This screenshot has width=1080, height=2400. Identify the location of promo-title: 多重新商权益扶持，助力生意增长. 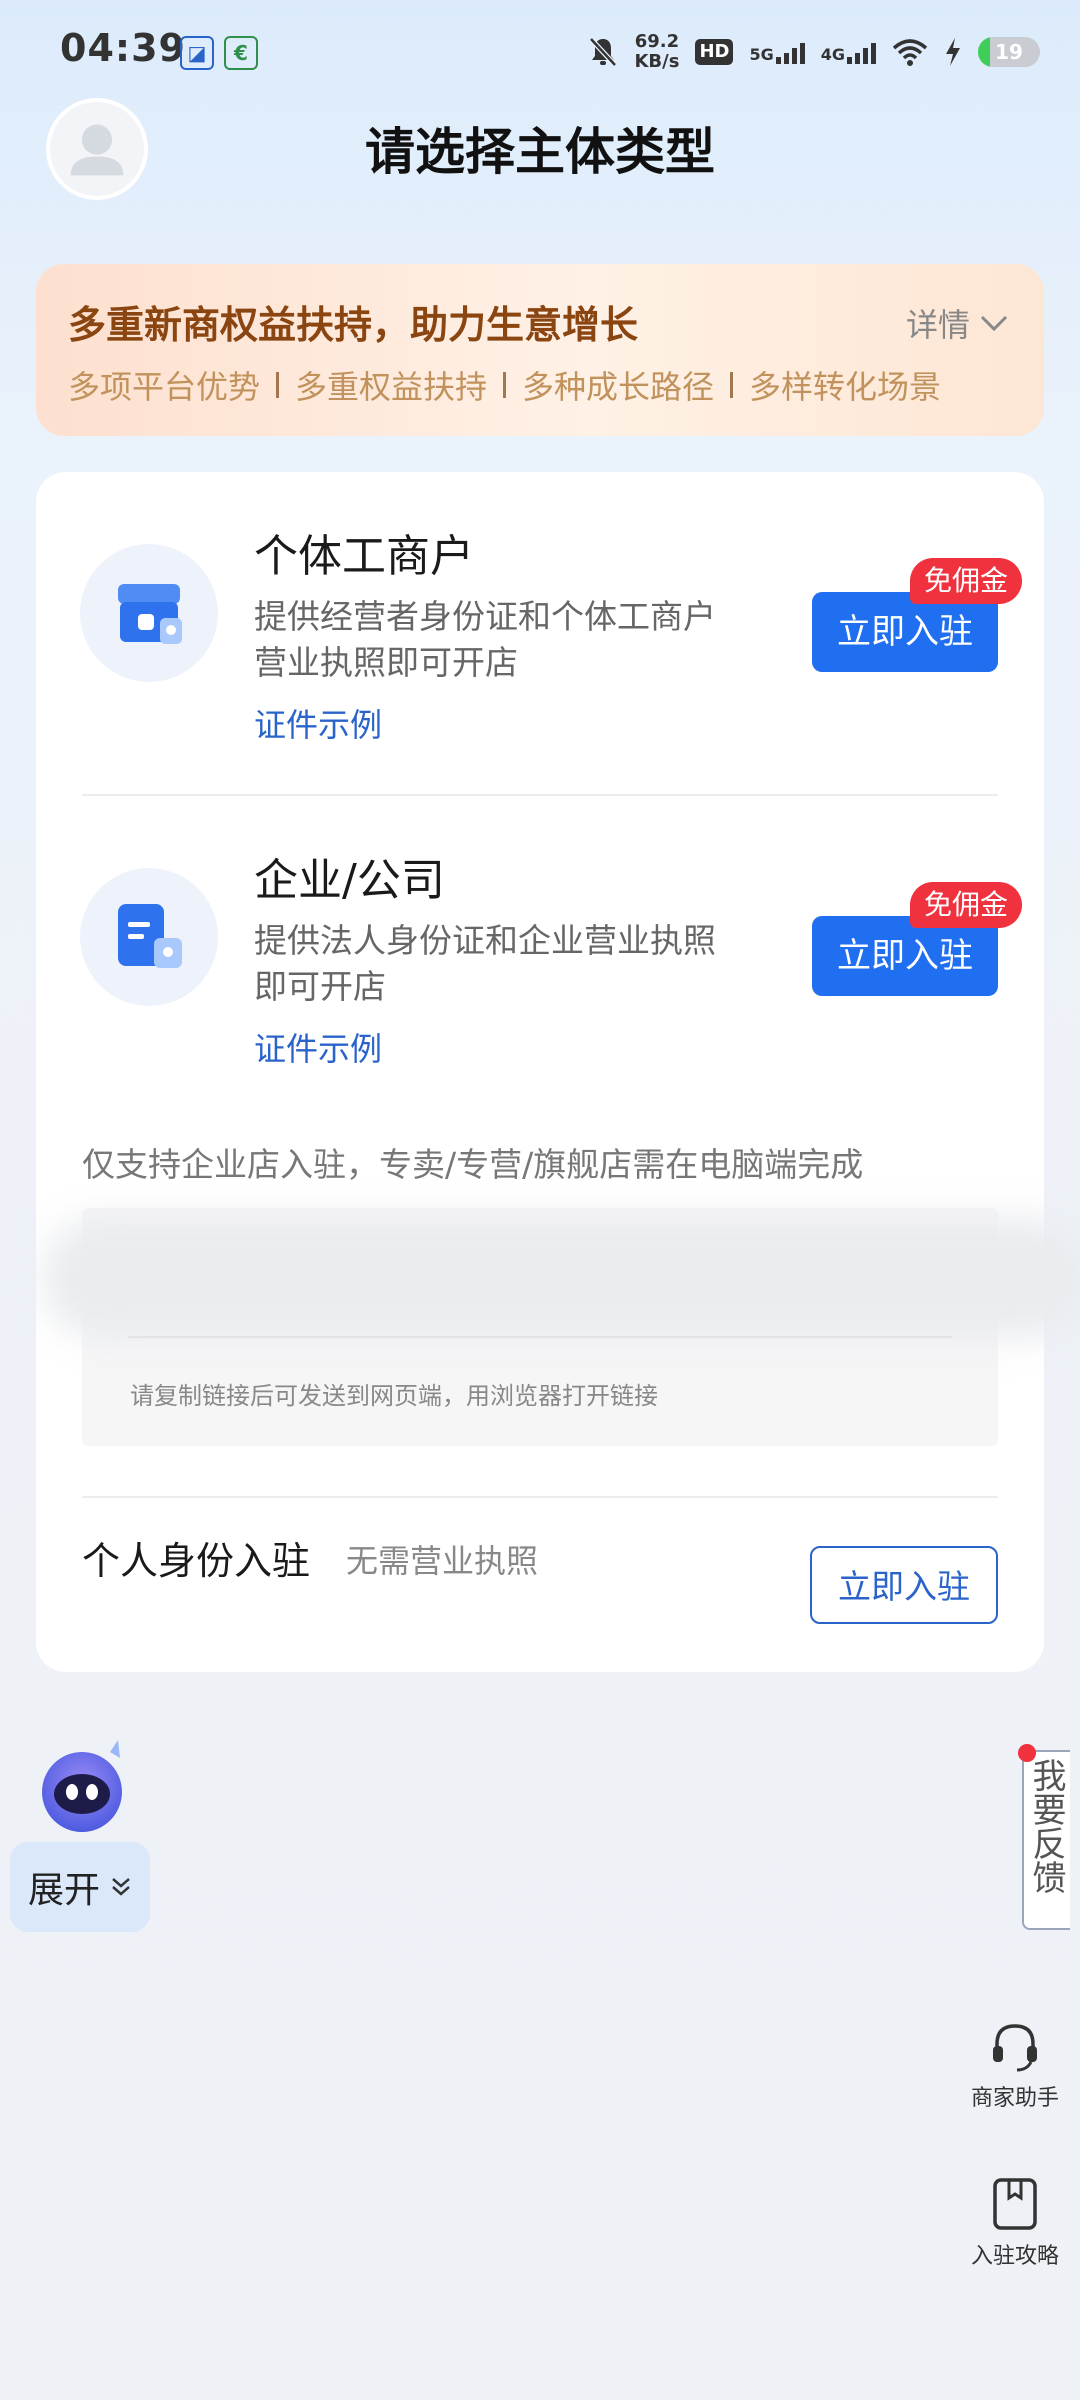
(353, 325).